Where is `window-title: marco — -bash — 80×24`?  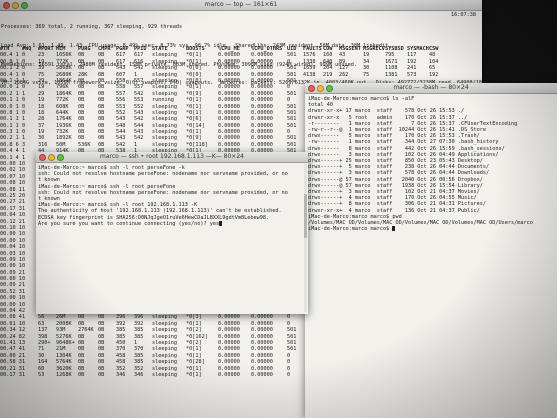
window-title: marco — -bash — 80×24 is located at coordinates (431, 87).